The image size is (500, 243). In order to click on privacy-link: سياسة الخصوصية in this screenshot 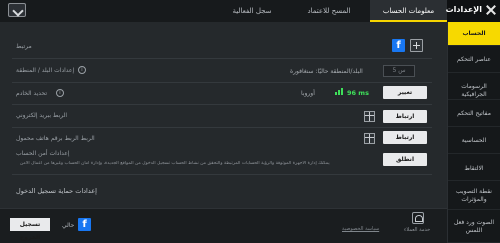, I will do `click(360, 229)`.